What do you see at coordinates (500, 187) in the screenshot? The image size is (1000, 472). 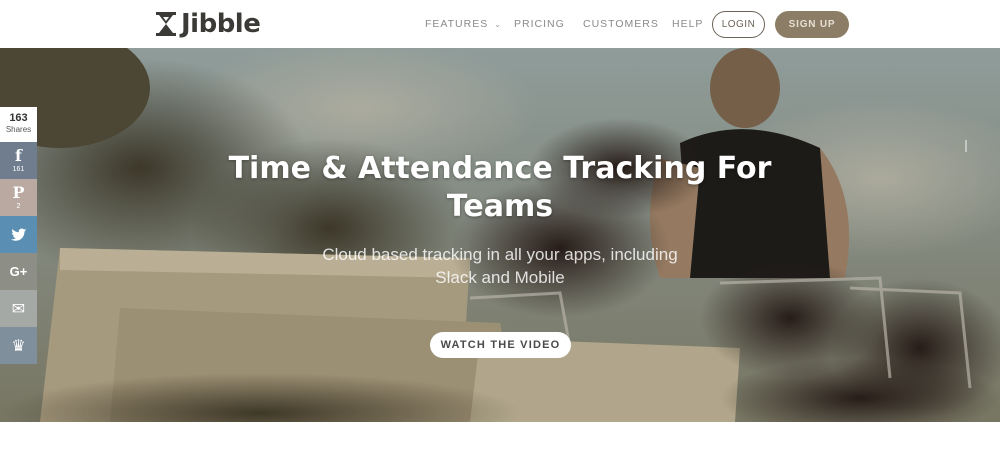 I see `hero-title: Time & Attendance Tracking For Teams` at bounding box center [500, 187].